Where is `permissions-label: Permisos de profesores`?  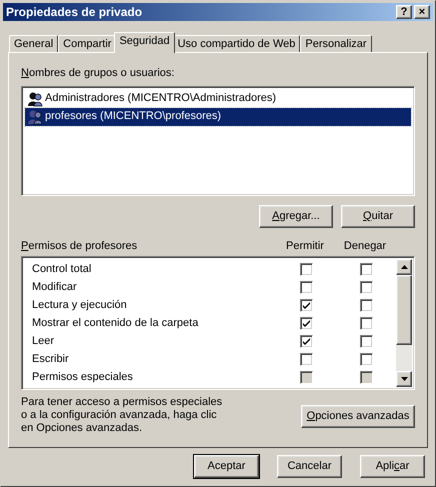 permissions-label: Permisos de profesores is located at coordinates (79, 246).